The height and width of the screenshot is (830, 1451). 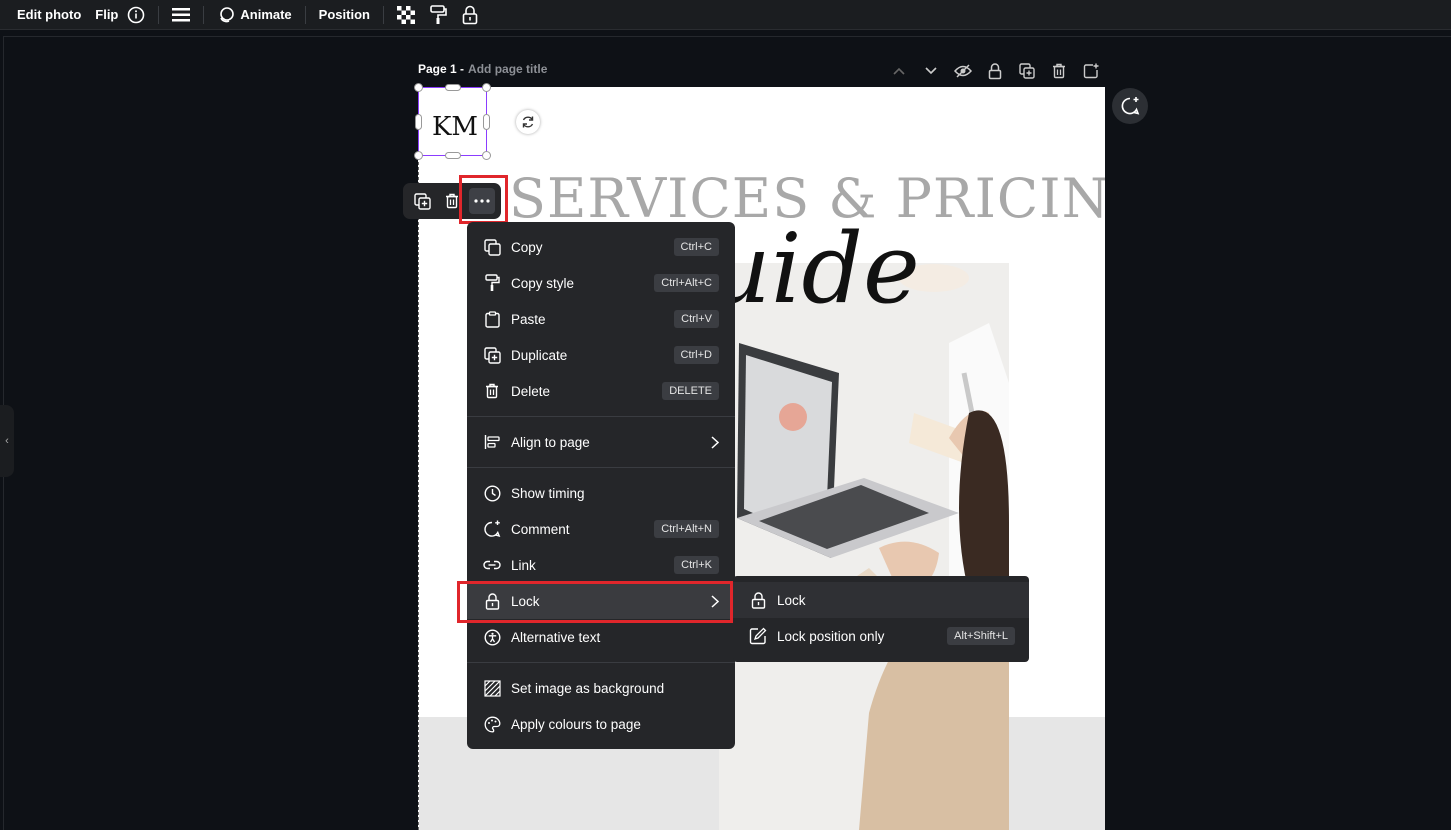 I want to click on comment-plus-icon, so click(x=1130, y=106).